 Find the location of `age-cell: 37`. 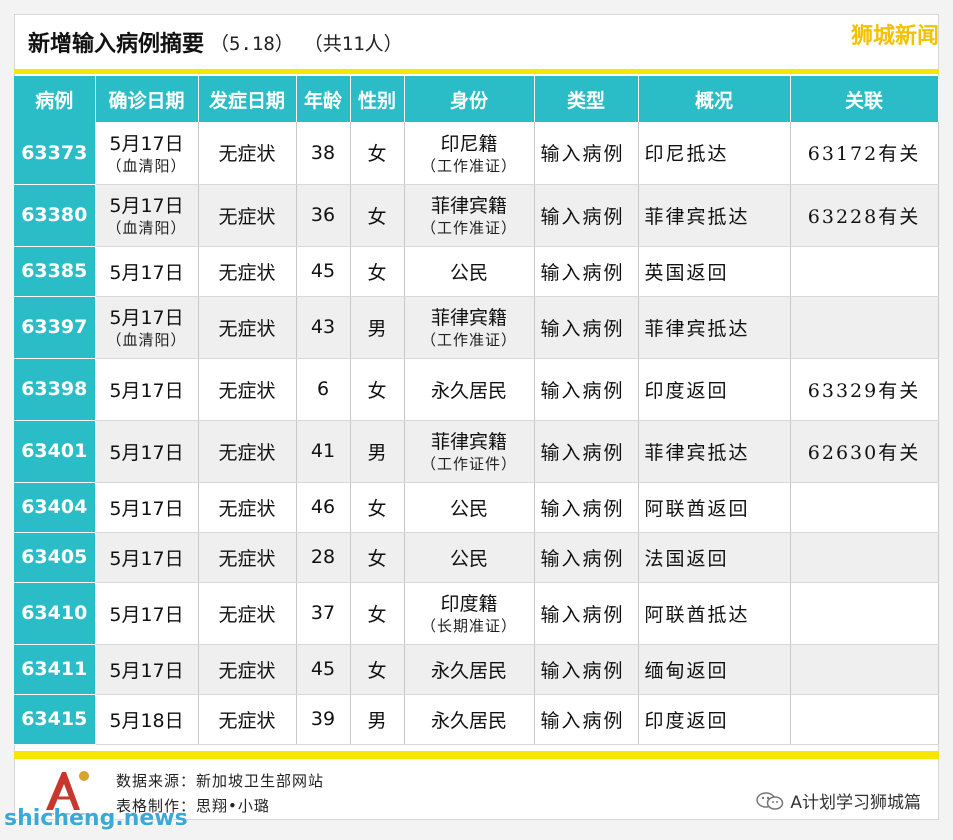

age-cell: 37 is located at coordinates (323, 613).